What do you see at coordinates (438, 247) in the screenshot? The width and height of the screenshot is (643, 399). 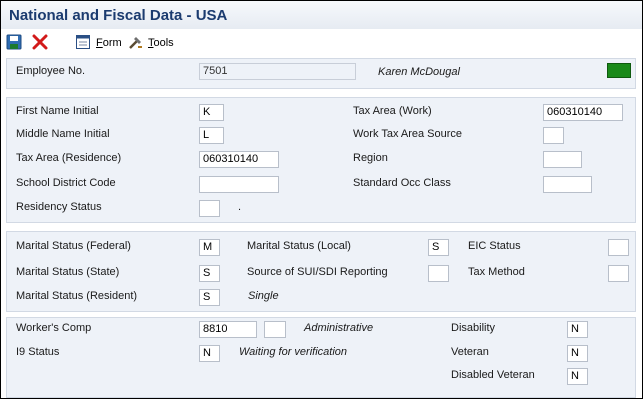 I see `marital-local-input: S` at bounding box center [438, 247].